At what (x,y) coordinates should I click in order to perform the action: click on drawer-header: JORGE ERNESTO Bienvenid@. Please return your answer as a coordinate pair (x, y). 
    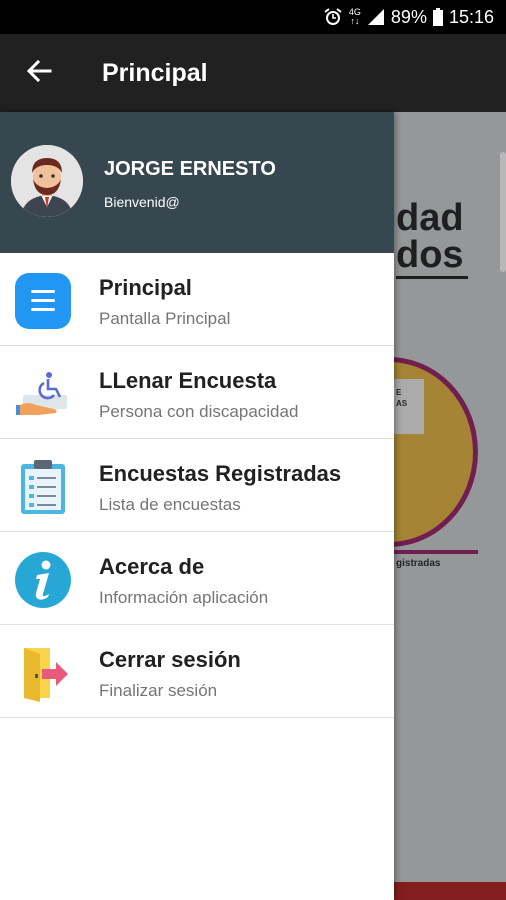
    Looking at the image, I should click on (197, 182).